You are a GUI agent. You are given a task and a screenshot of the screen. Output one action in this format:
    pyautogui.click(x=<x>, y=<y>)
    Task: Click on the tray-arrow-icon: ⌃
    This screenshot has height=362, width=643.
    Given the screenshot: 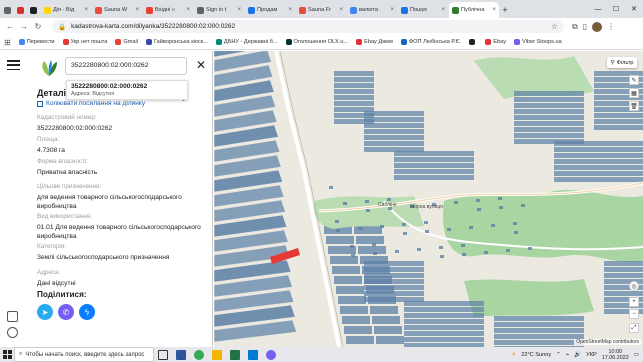 What is the action you would take?
    pyautogui.click(x=558, y=355)
    